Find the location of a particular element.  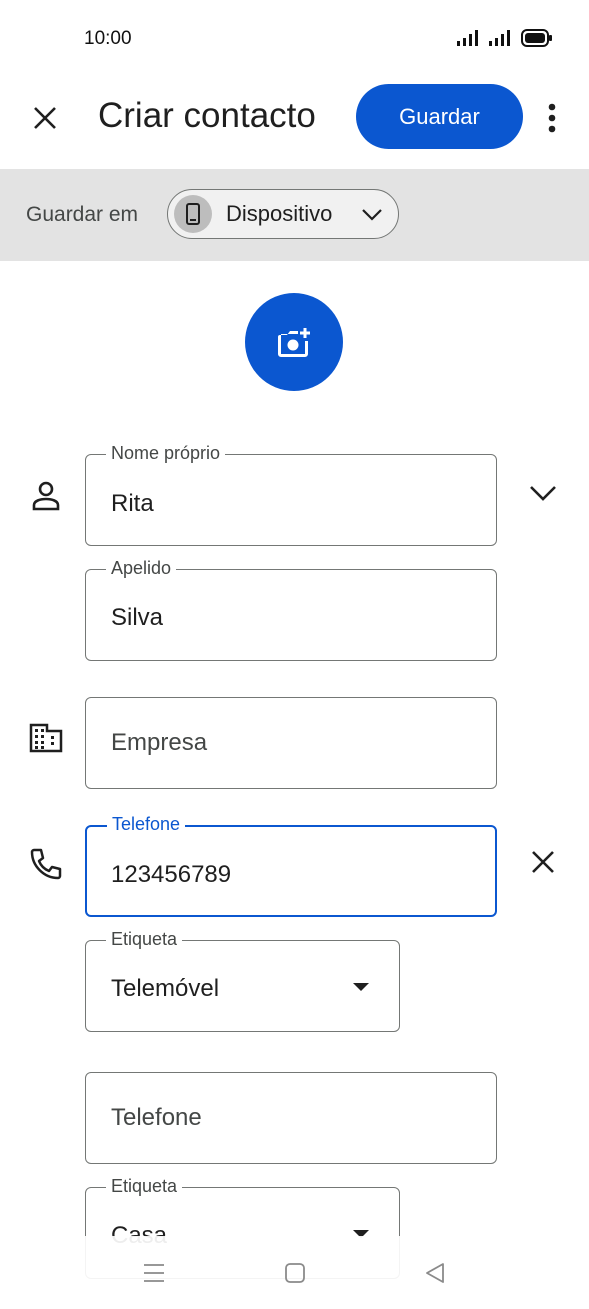

phone-type-value: Telemóvel is located at coordinates (165, 988).